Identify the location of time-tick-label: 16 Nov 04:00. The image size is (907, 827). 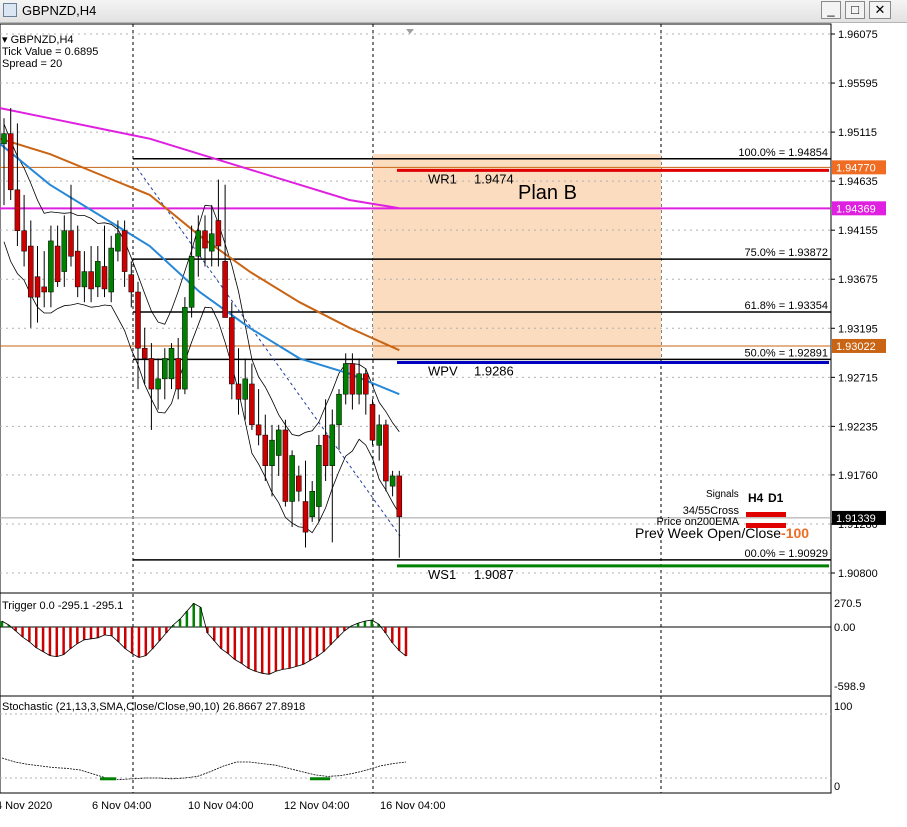
(412, 806).